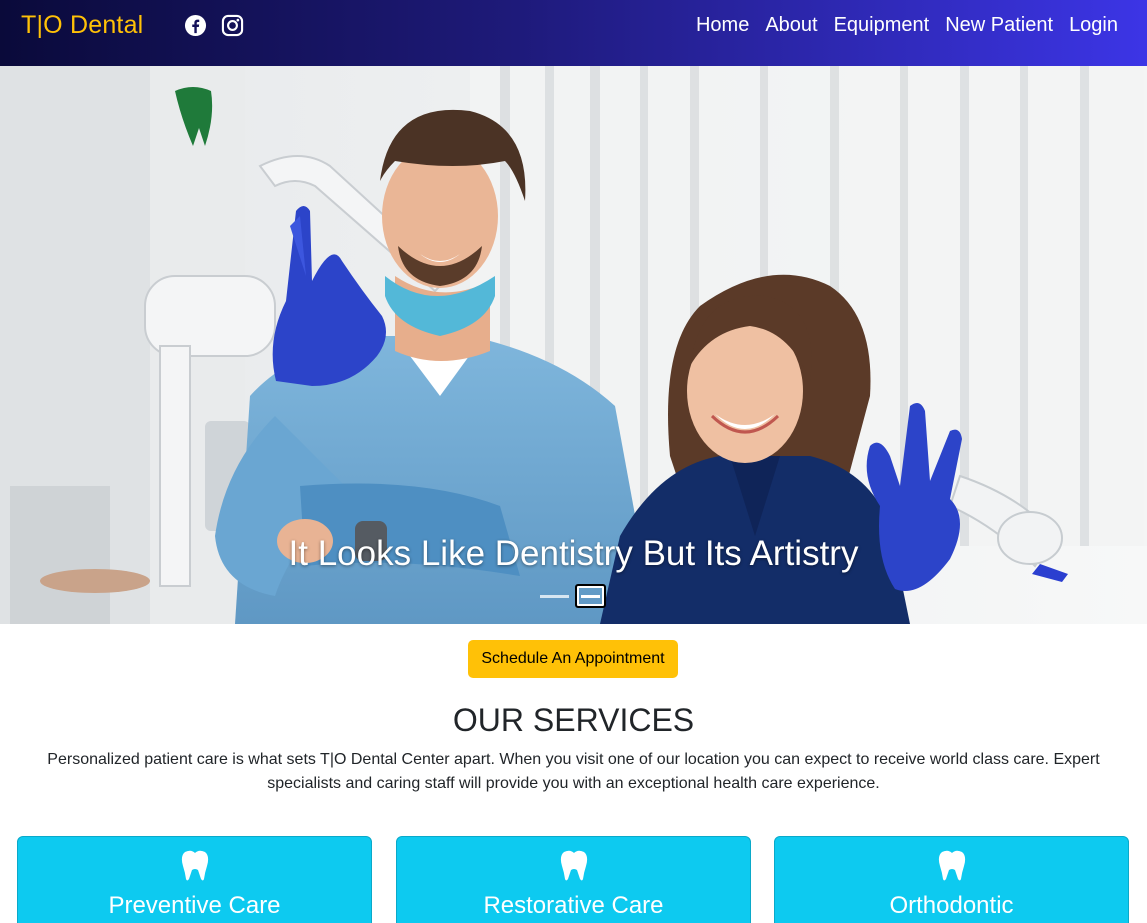  What do you see at coordinates (882, 25) in the screenshot?
I see `nav-equipment: Equipment` at bounding box center [882, 25].